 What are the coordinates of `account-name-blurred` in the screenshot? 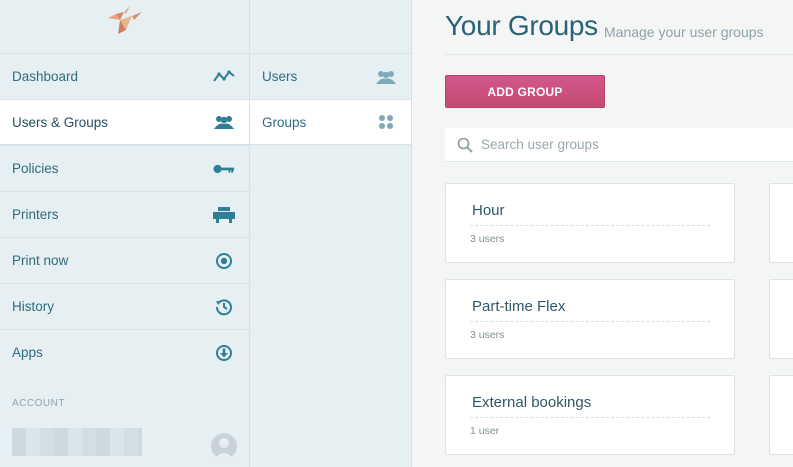 It's located at (77, 442).